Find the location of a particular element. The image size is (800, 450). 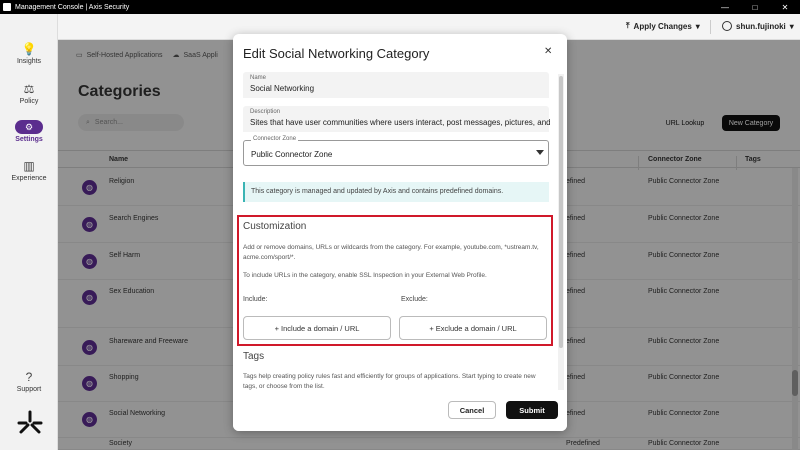

sidebar-item-support: ? Support is located at coordinates (29, 381).